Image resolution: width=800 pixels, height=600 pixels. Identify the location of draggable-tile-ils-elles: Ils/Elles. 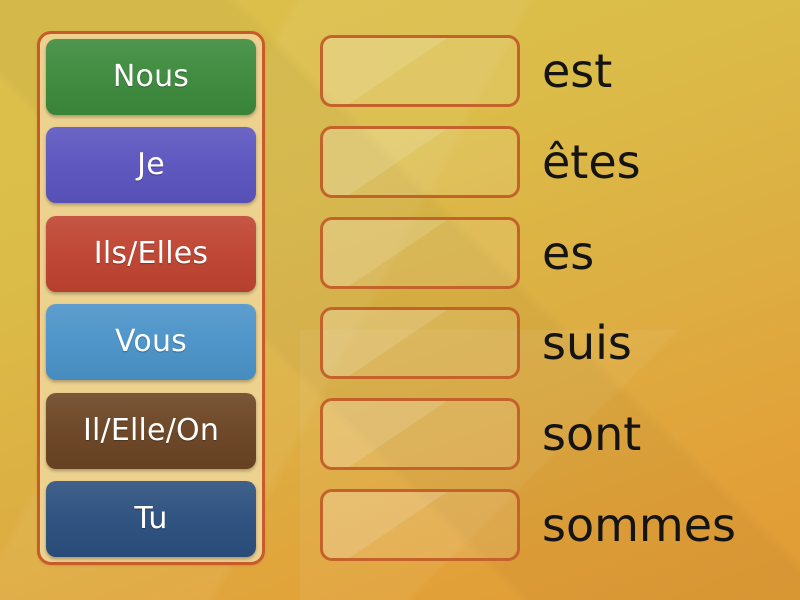
(151, 253).